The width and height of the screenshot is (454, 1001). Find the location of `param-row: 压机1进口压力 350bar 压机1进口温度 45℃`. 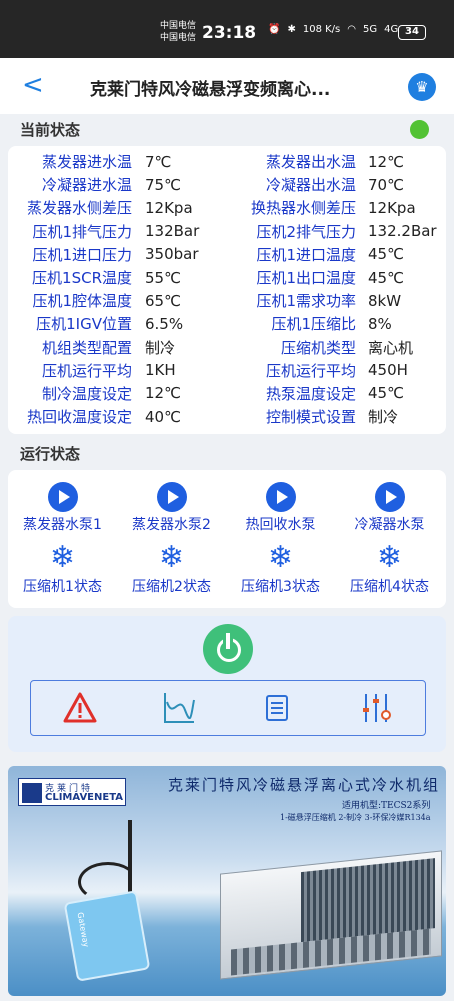

param-row: 压机1进口压力 350bar 压机1进口温度 45℃ is located at coordinates (227, 254).